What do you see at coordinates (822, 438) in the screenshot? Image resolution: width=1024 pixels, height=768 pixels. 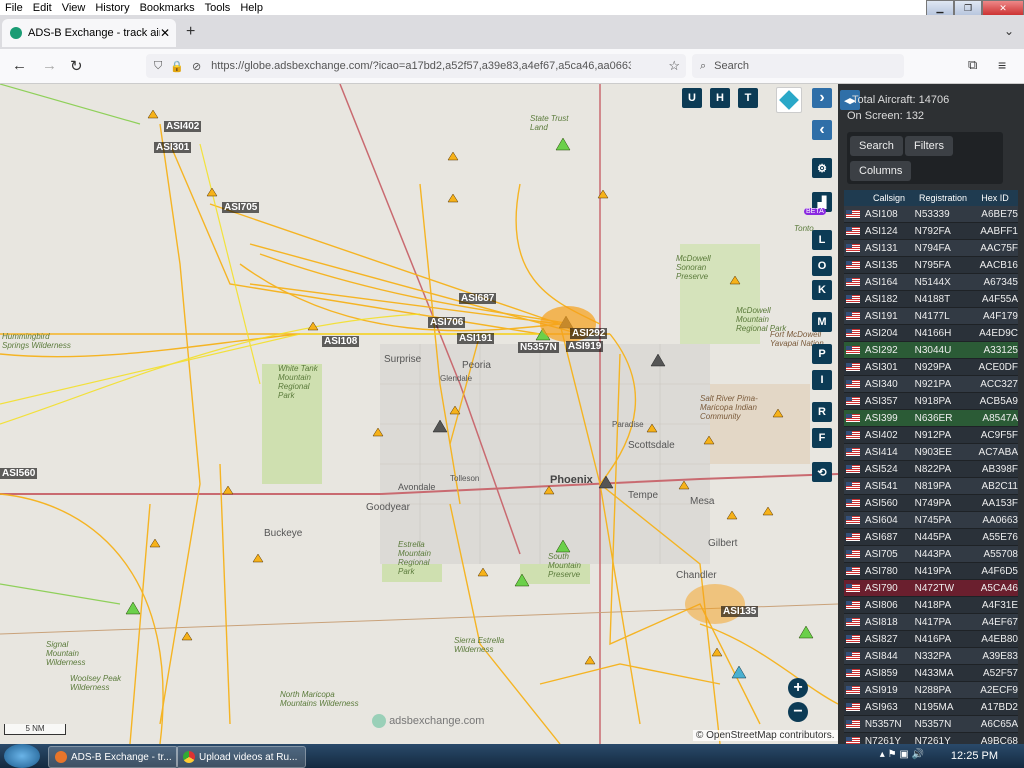 I see `f-button: F` at bounding box center [822, 438].